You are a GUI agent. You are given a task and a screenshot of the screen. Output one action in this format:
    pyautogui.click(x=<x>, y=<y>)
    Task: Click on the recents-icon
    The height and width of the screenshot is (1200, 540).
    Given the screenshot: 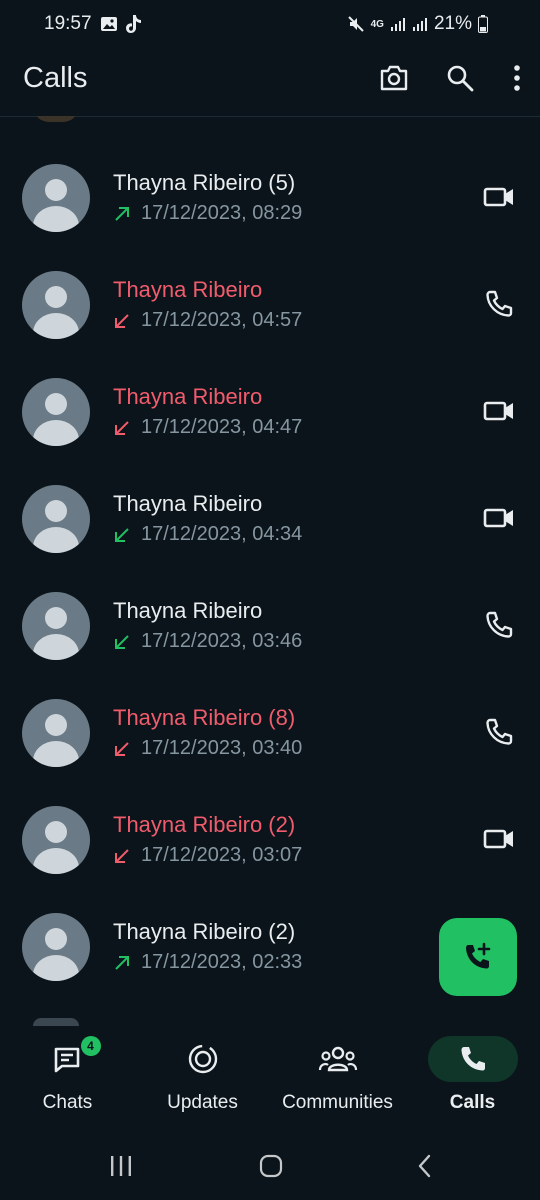 What is the action you would take?
    pyautogui.click(x=121, y=1166)
    